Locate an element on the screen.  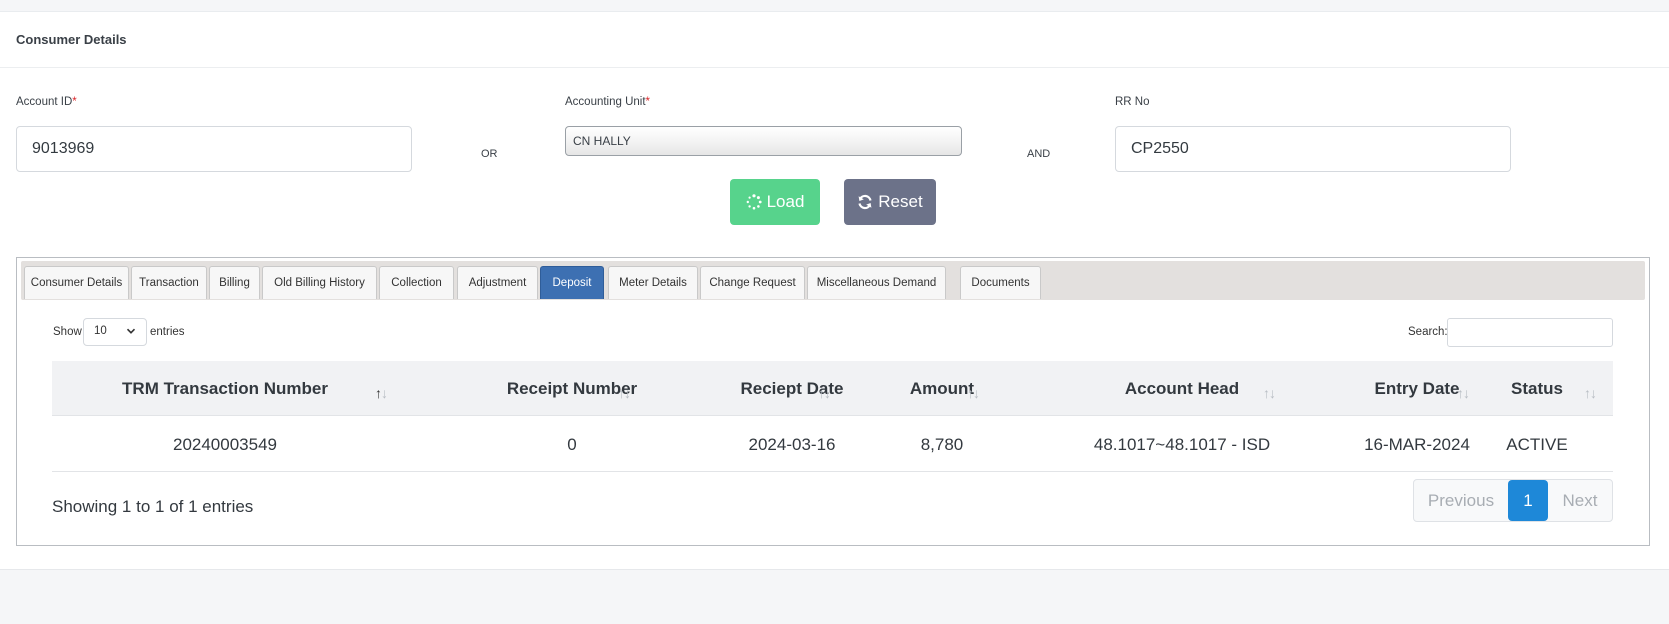
tab-old-billing-history: Old Billing History is located at coordinates (319, 282).